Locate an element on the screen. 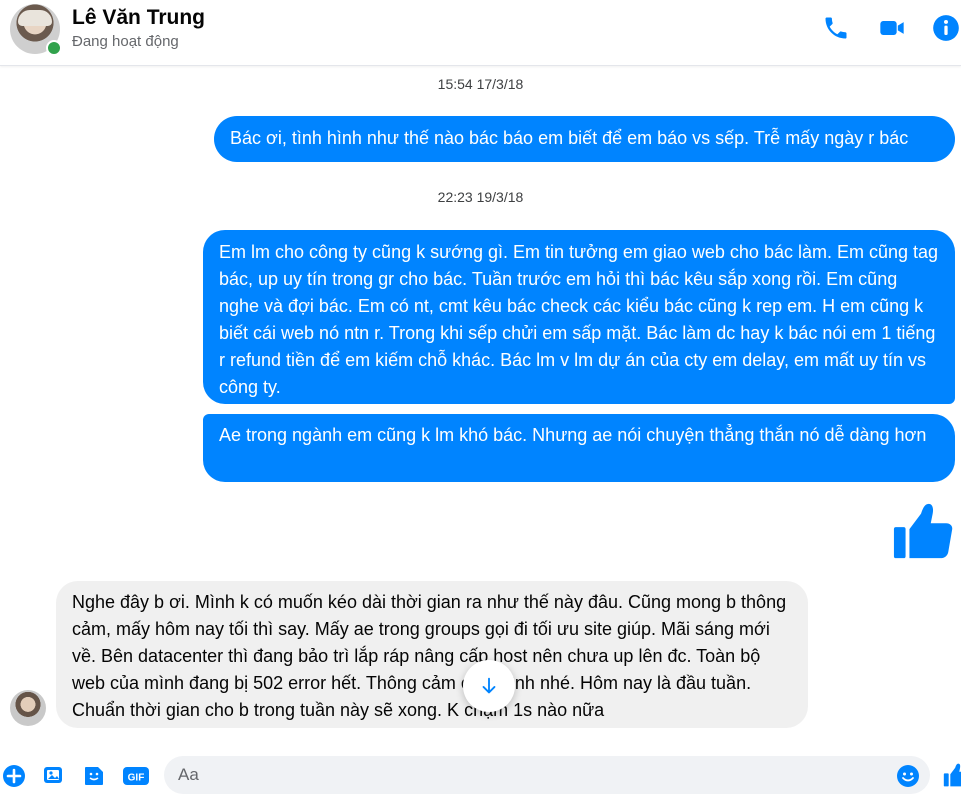  avatar is located at coordinates (28, 708).